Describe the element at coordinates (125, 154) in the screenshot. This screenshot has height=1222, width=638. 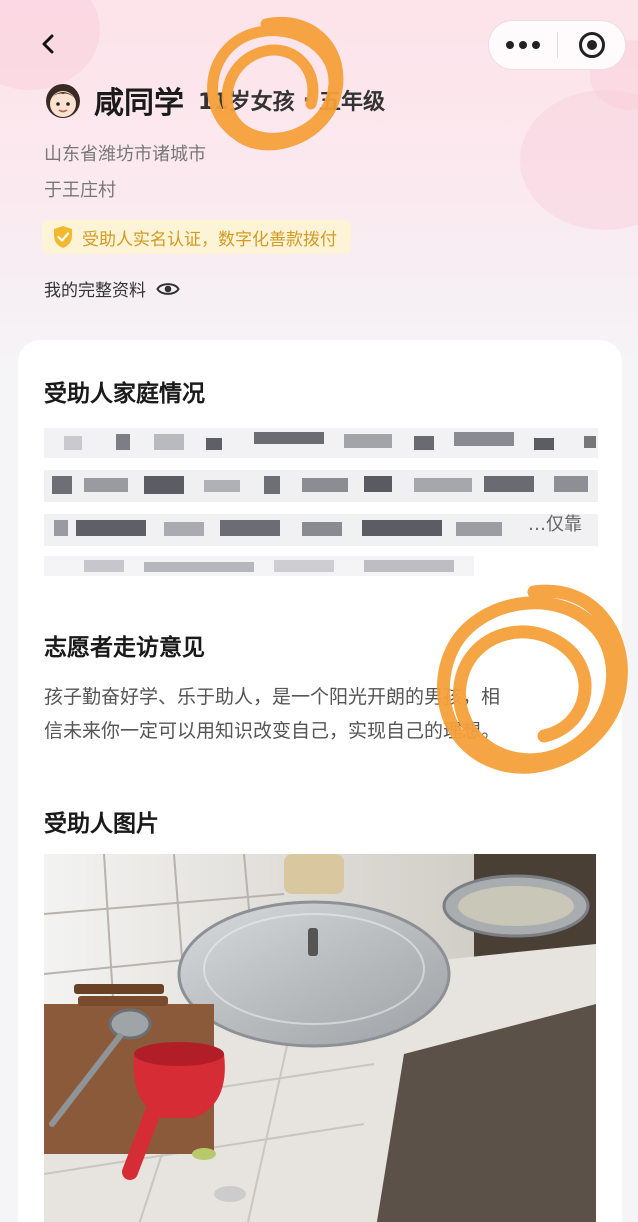
I see `address-line1: 山东省潍坊市诸城市` at that location.